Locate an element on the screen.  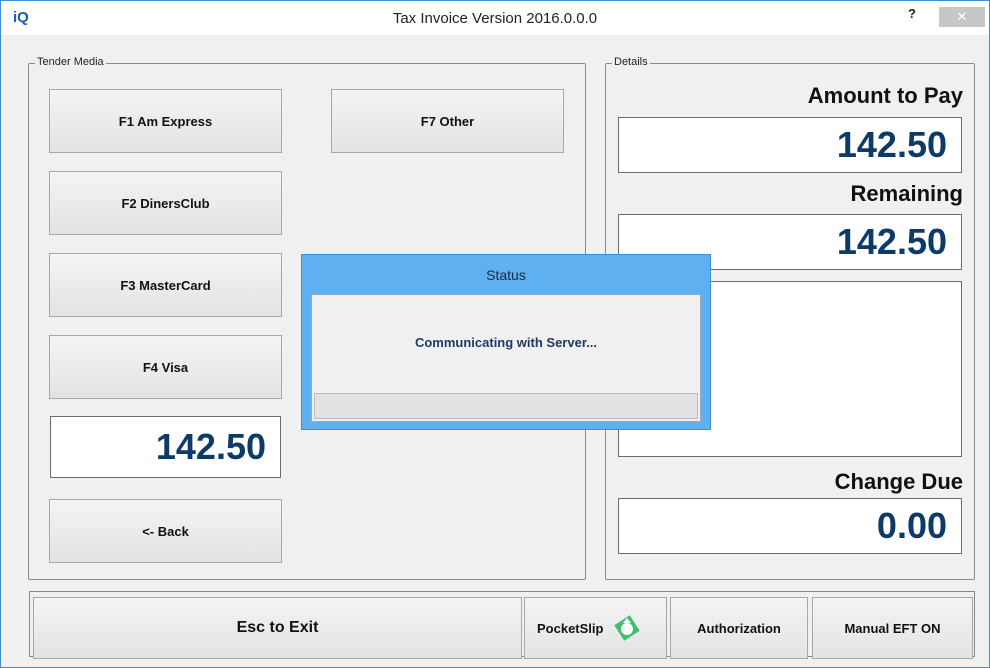
remaining-label: Remaining is located at coordinates (906, 193).